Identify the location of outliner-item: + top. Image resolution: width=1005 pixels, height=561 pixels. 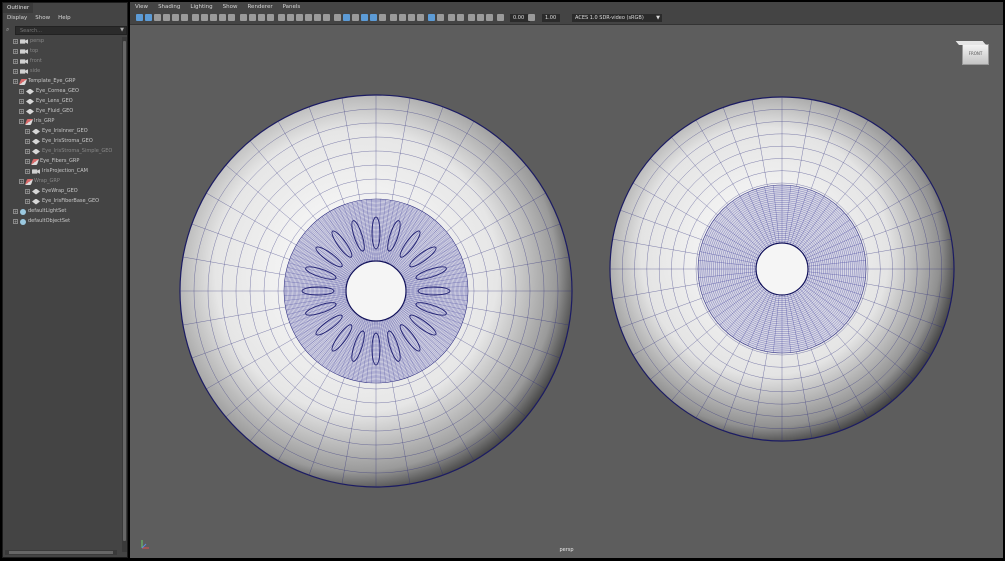
(25, 51).